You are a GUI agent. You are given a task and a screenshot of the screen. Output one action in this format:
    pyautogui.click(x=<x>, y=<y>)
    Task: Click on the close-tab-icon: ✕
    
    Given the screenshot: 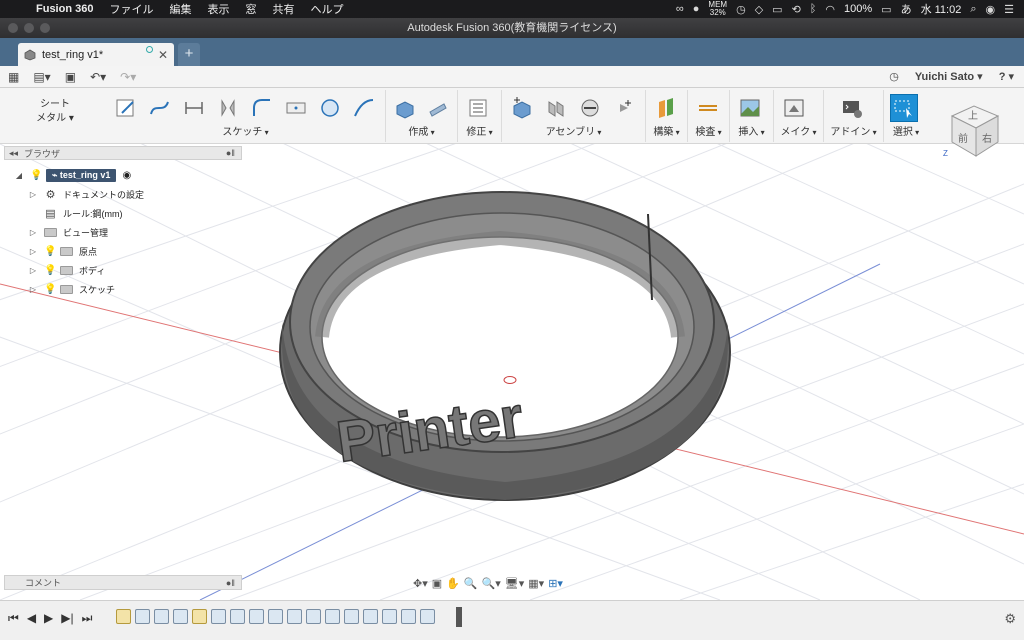 What is the action you would take?
    pyautogui.click(x=163, y=55)
    